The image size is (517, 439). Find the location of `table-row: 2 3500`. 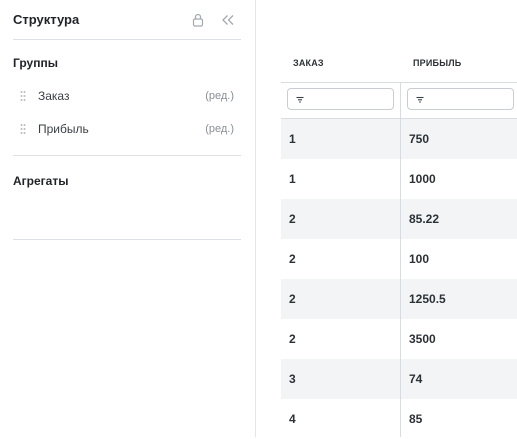

table-row: 2 3500 is located at coordinates (399, 339).